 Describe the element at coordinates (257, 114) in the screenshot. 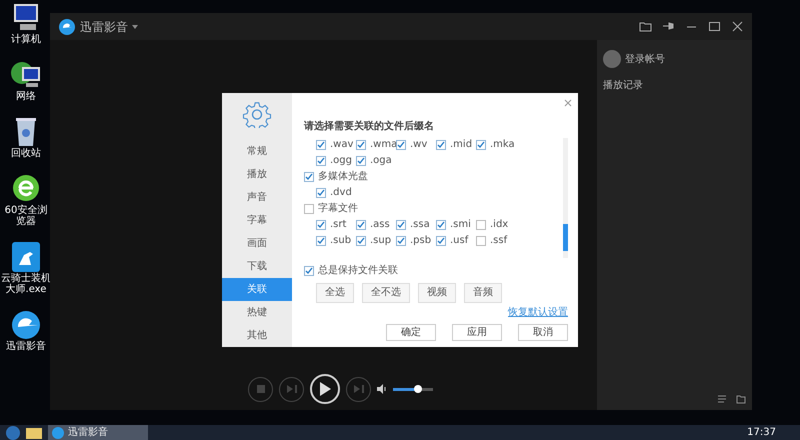

I see `gear-icon` at that location.